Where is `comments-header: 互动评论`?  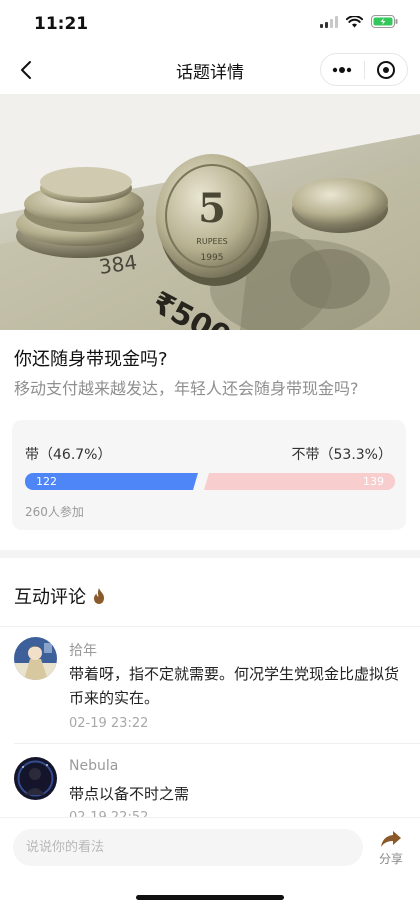
comments-header: 互动评论 is located at coordinates (60, 596).